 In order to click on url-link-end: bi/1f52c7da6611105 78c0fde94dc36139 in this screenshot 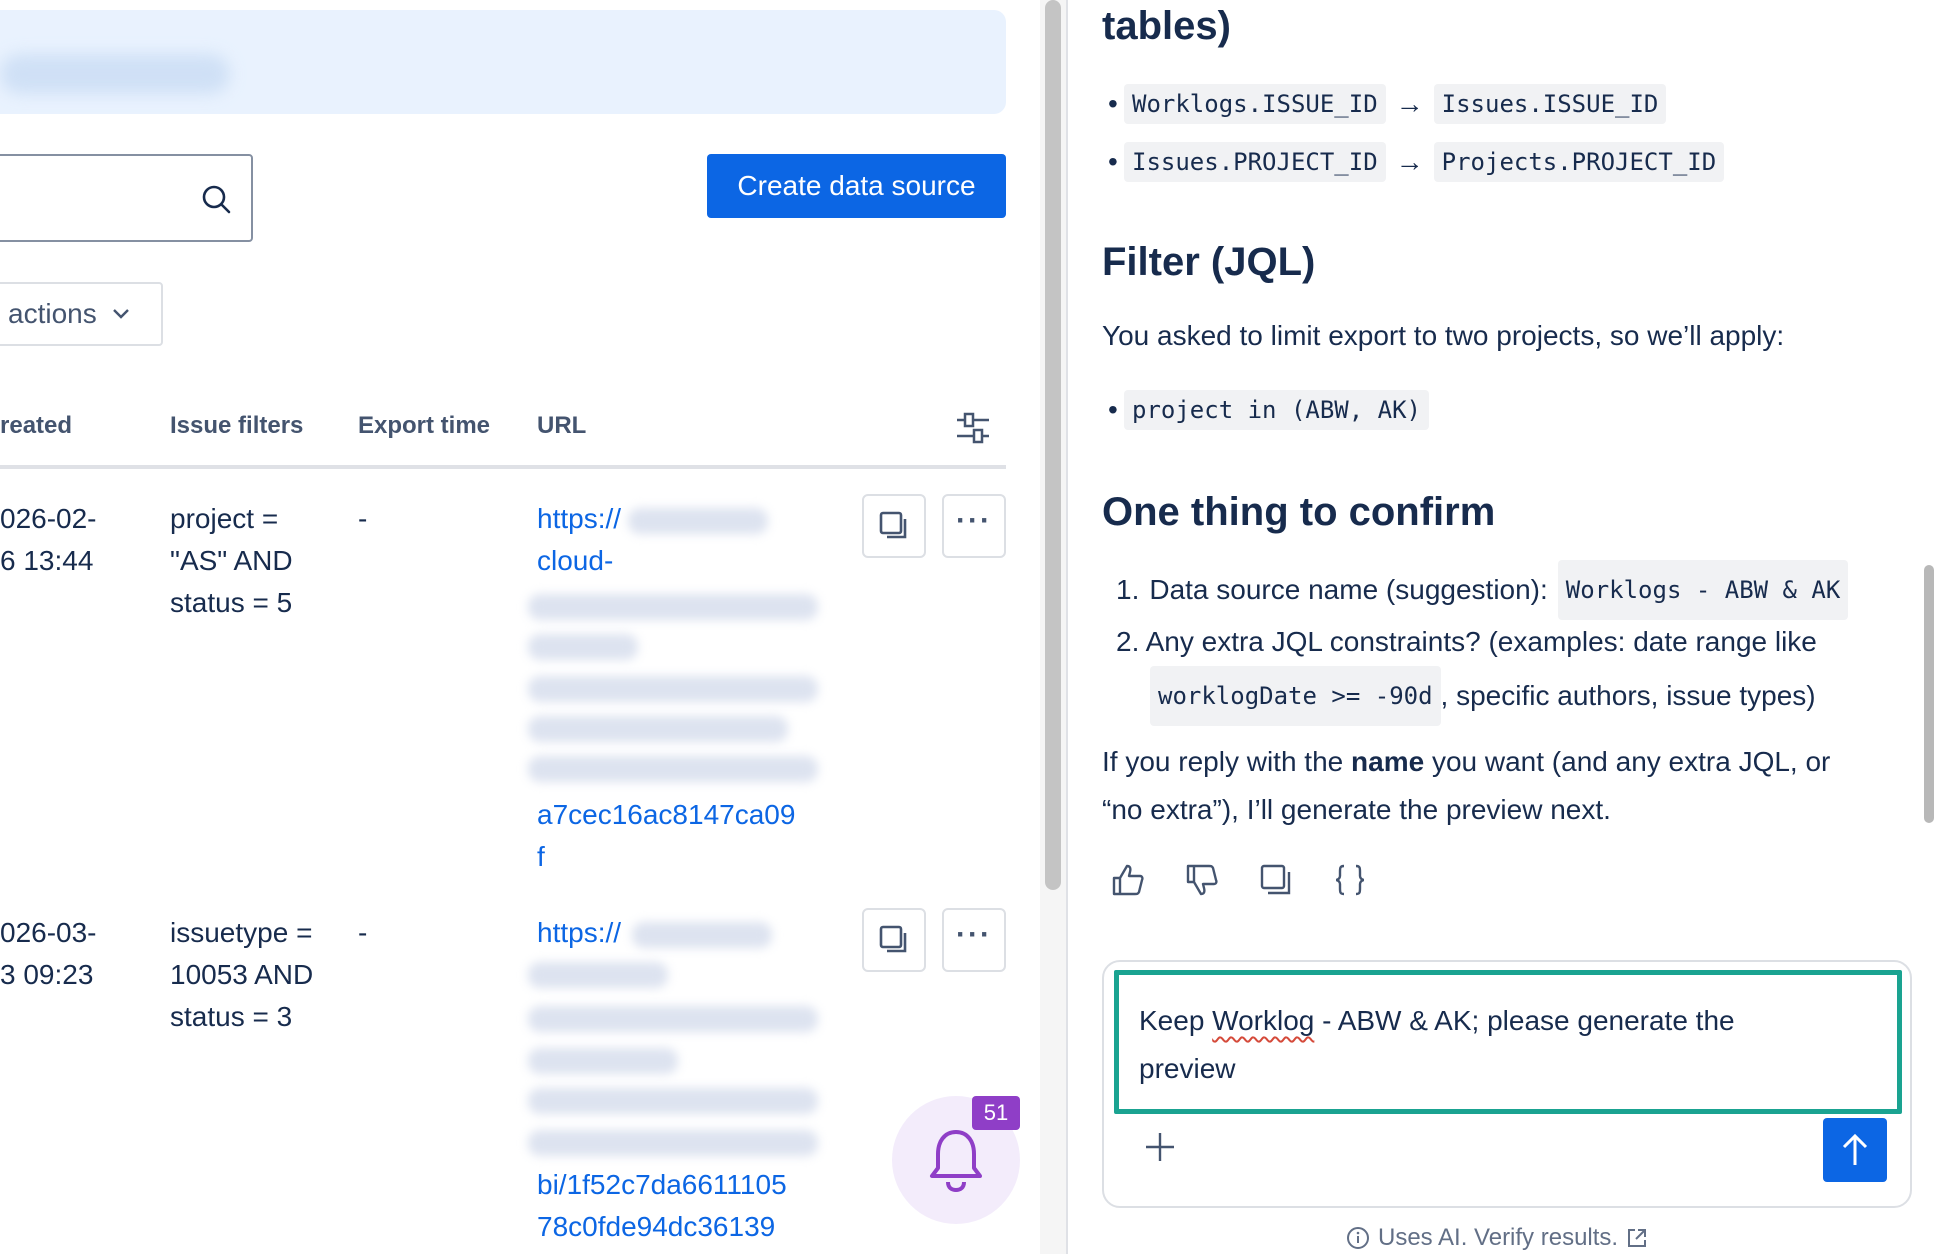, I will do `click(662, 1206)`.